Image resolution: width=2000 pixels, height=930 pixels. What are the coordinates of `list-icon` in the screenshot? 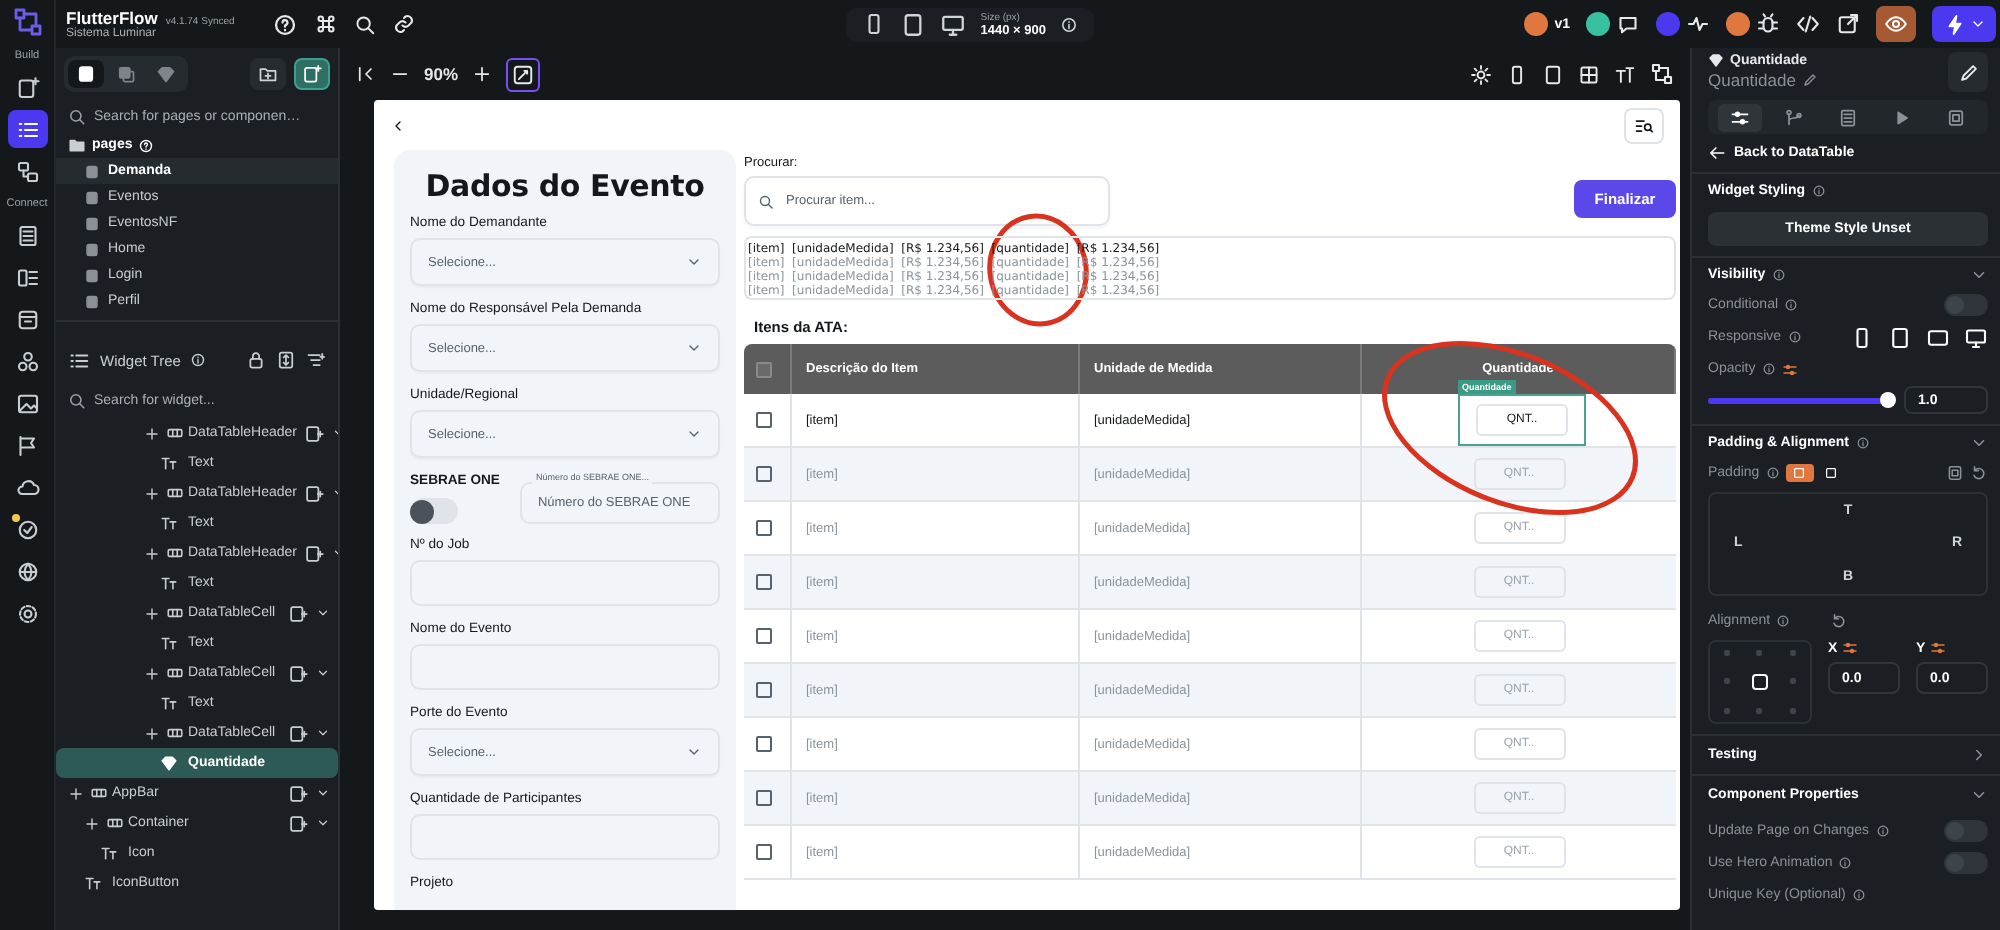 It's located at (27, 129).